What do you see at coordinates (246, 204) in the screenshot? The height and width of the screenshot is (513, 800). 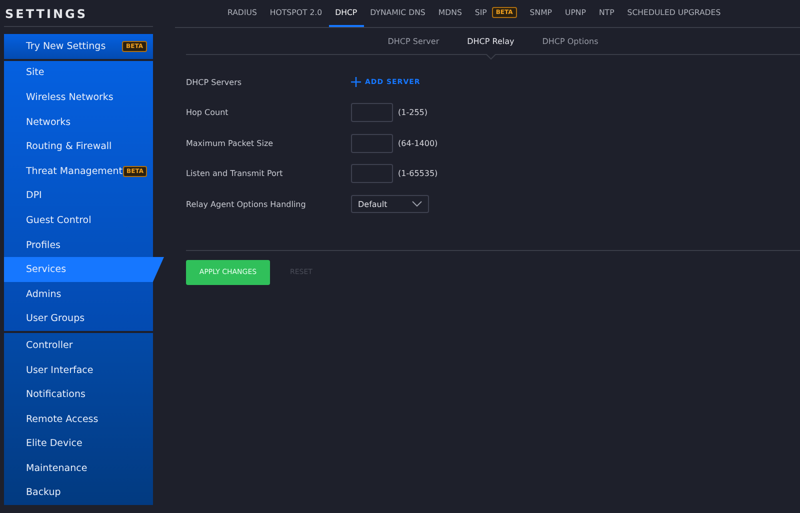 I see `field-label: Relay Agent Options Handling` at bounding box center [246, 204].